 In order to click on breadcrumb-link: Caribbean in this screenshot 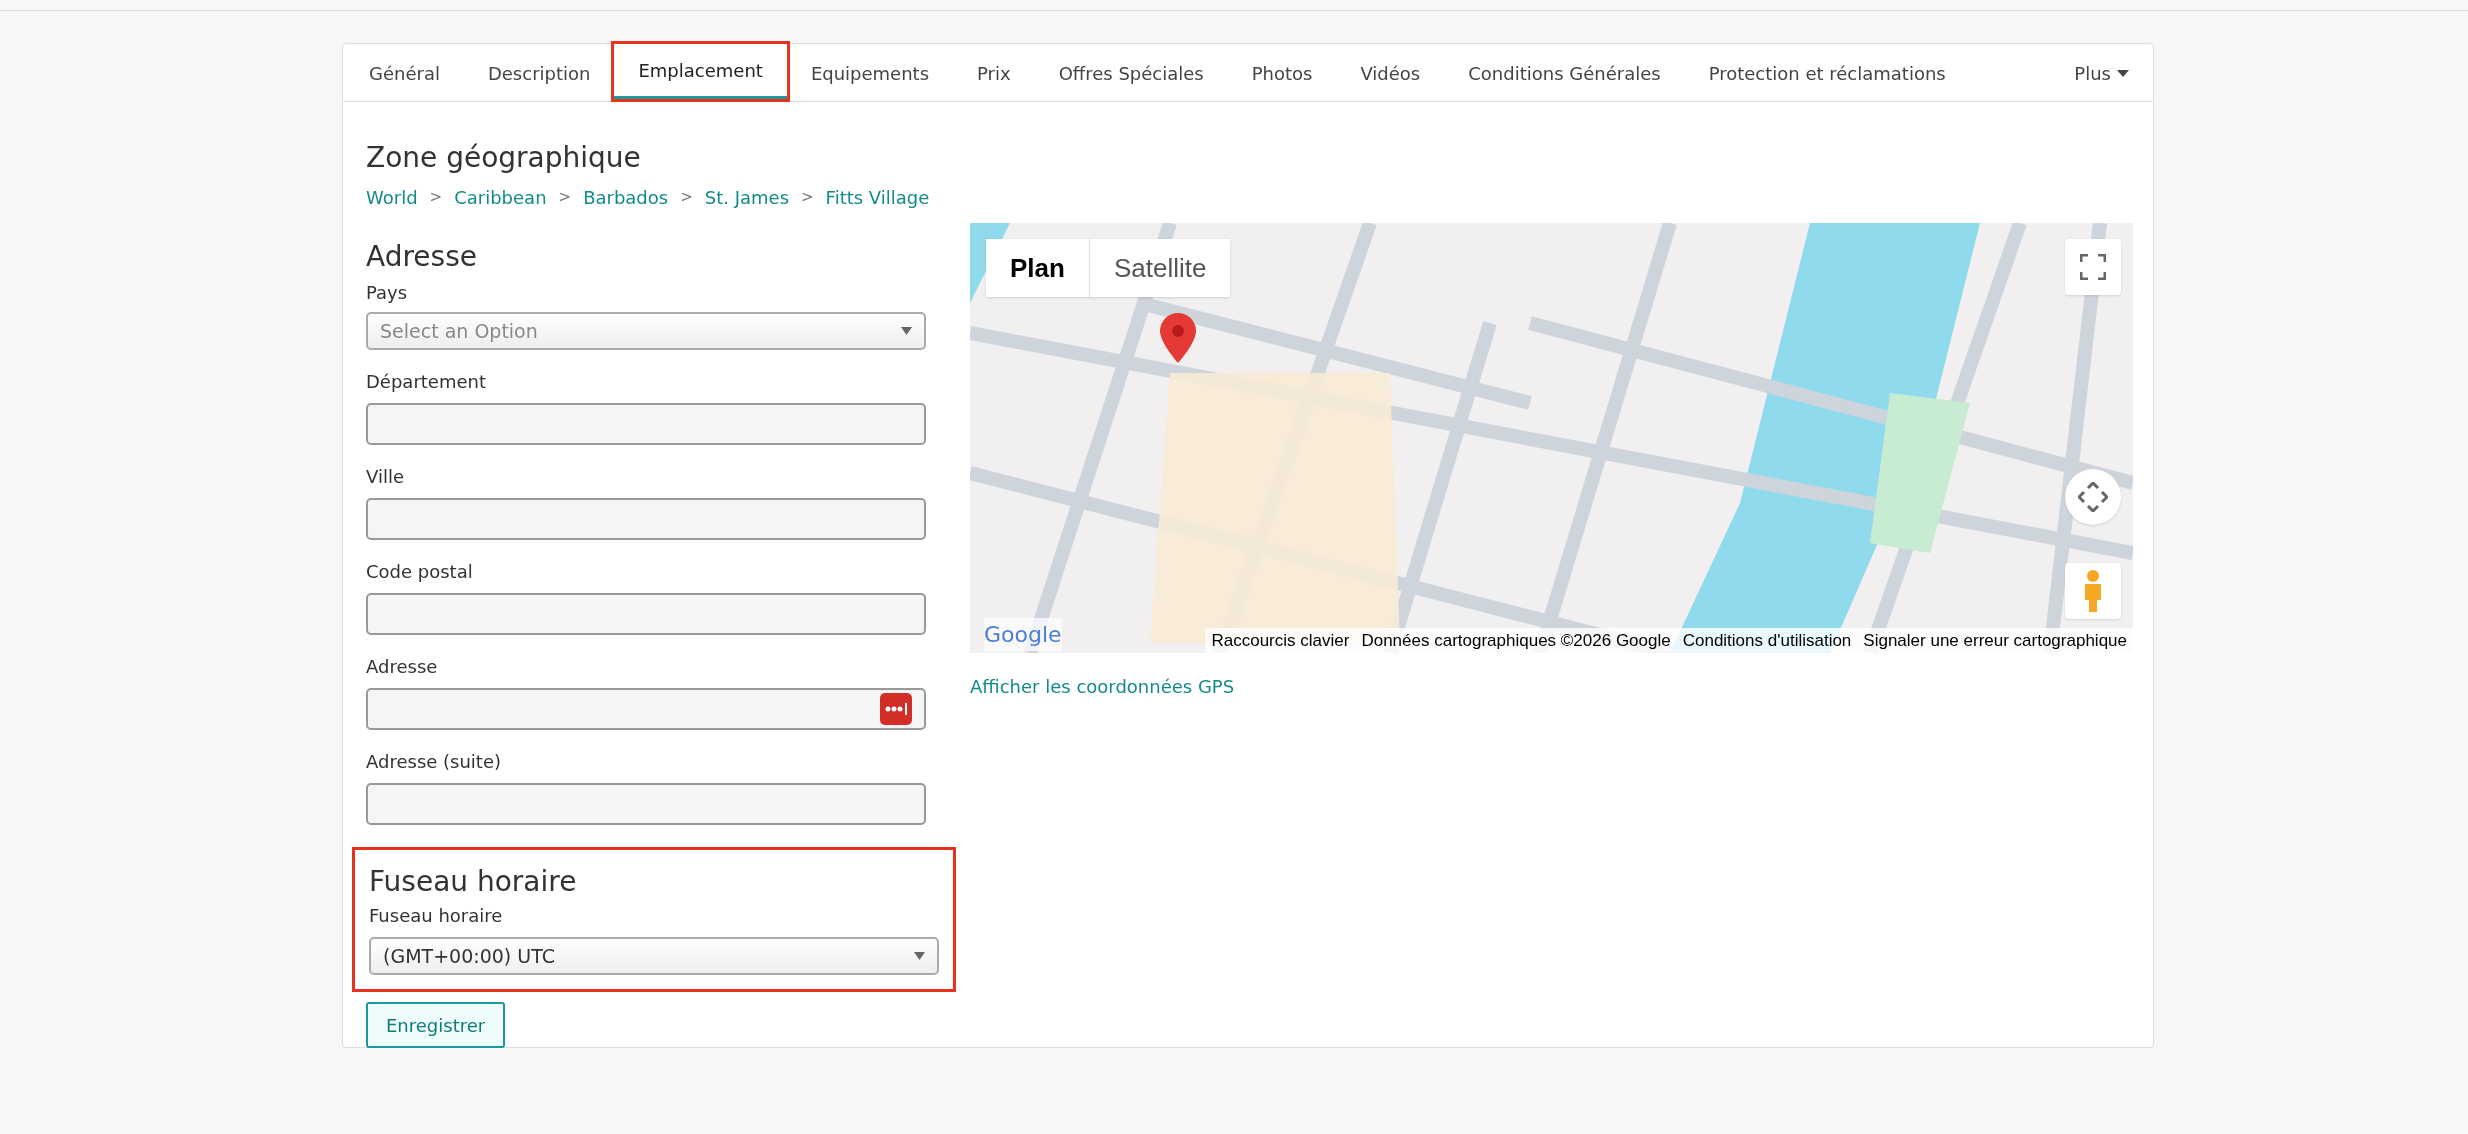, I will do `click(500, 197)`.